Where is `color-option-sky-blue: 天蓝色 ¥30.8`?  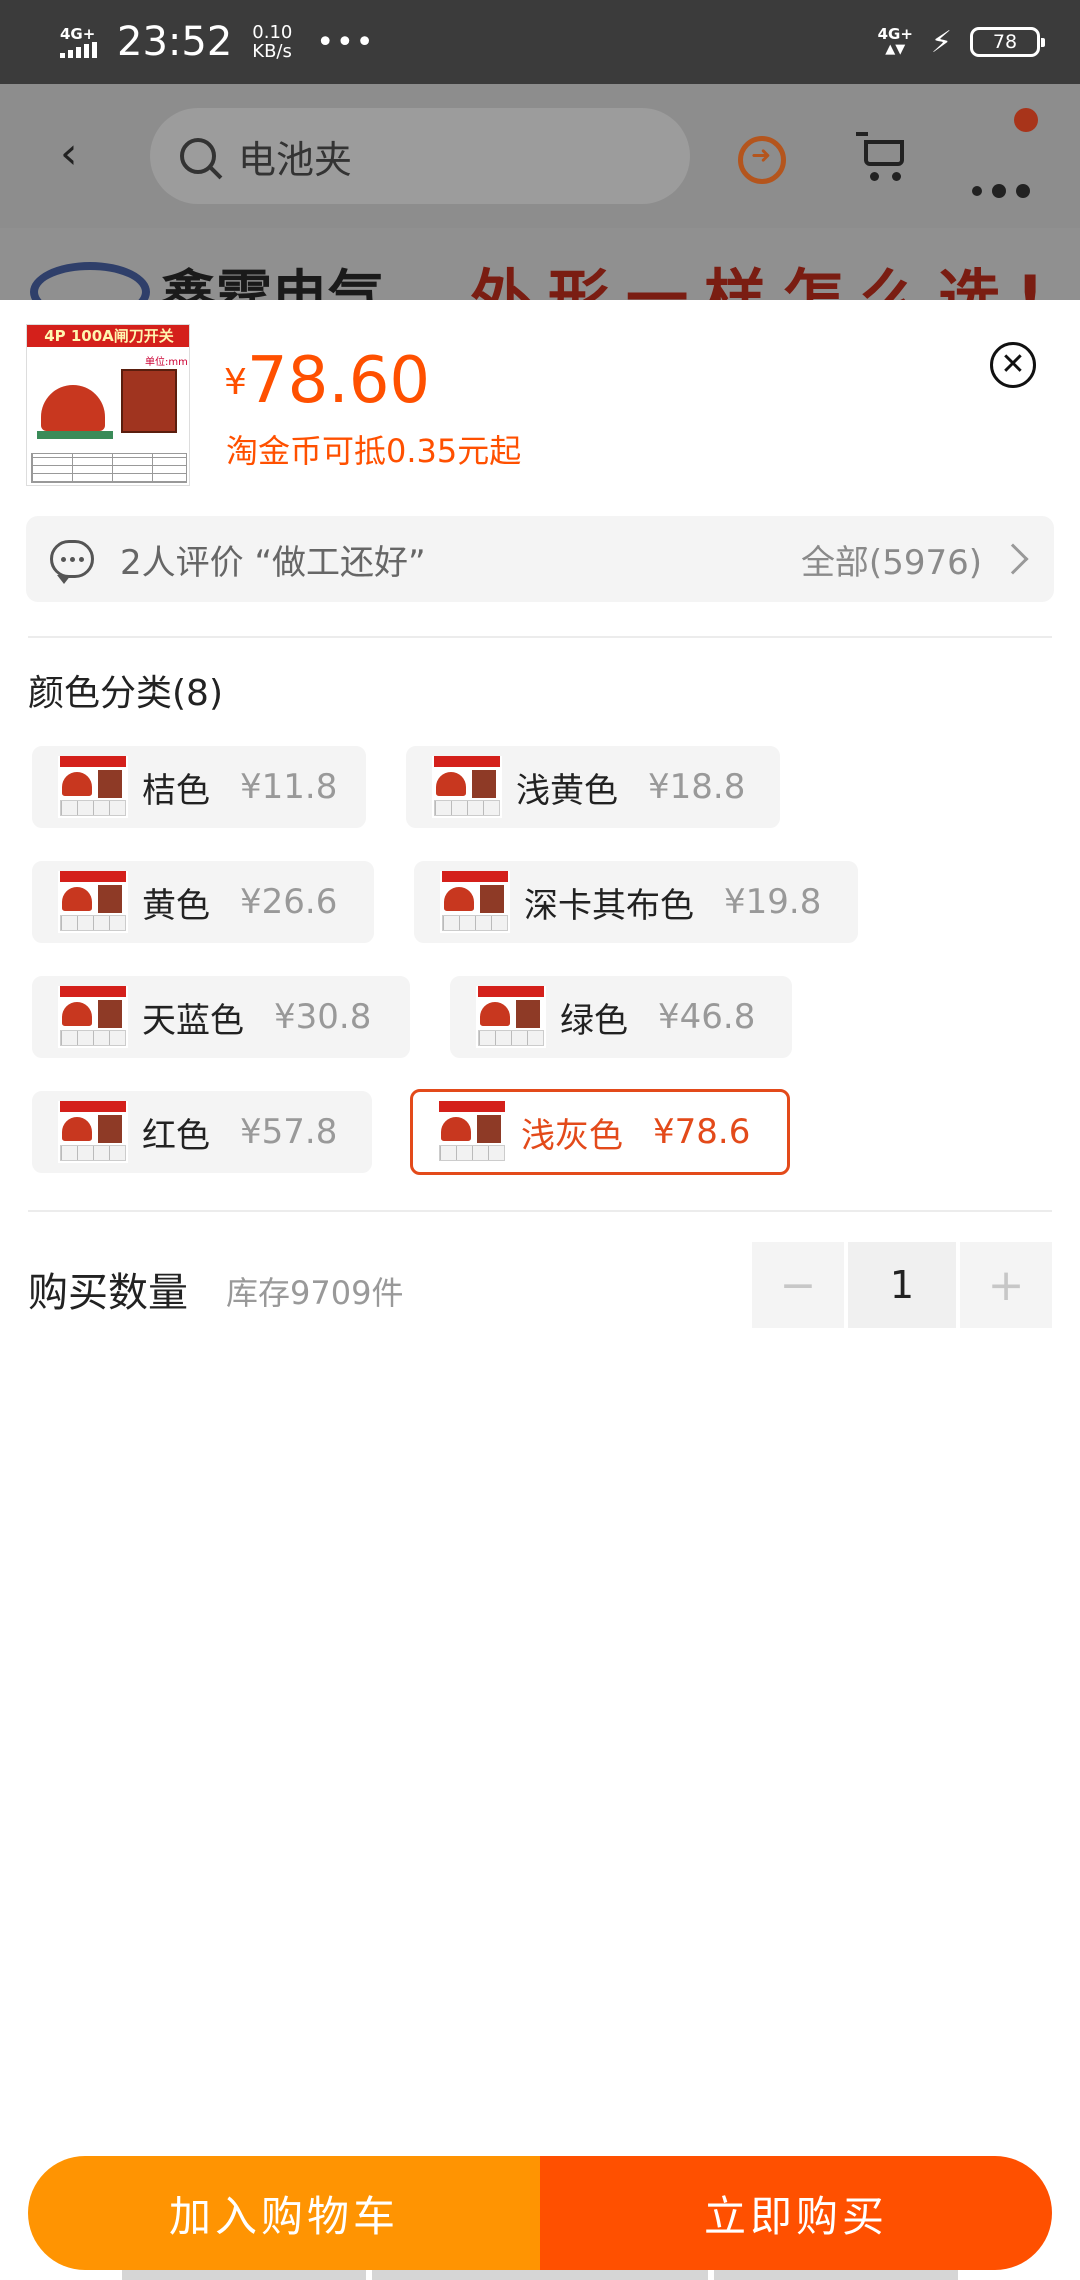
color-option-sky-blue: 天蓝色 ¥30.8 is located at coordinates (221, 1017).